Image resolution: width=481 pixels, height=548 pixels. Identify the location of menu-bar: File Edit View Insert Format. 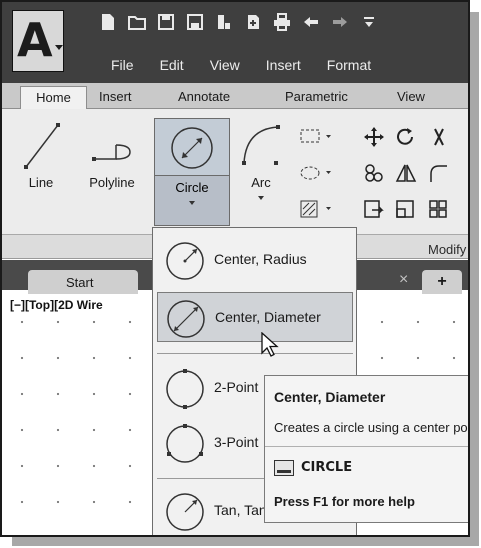
(254, 65).